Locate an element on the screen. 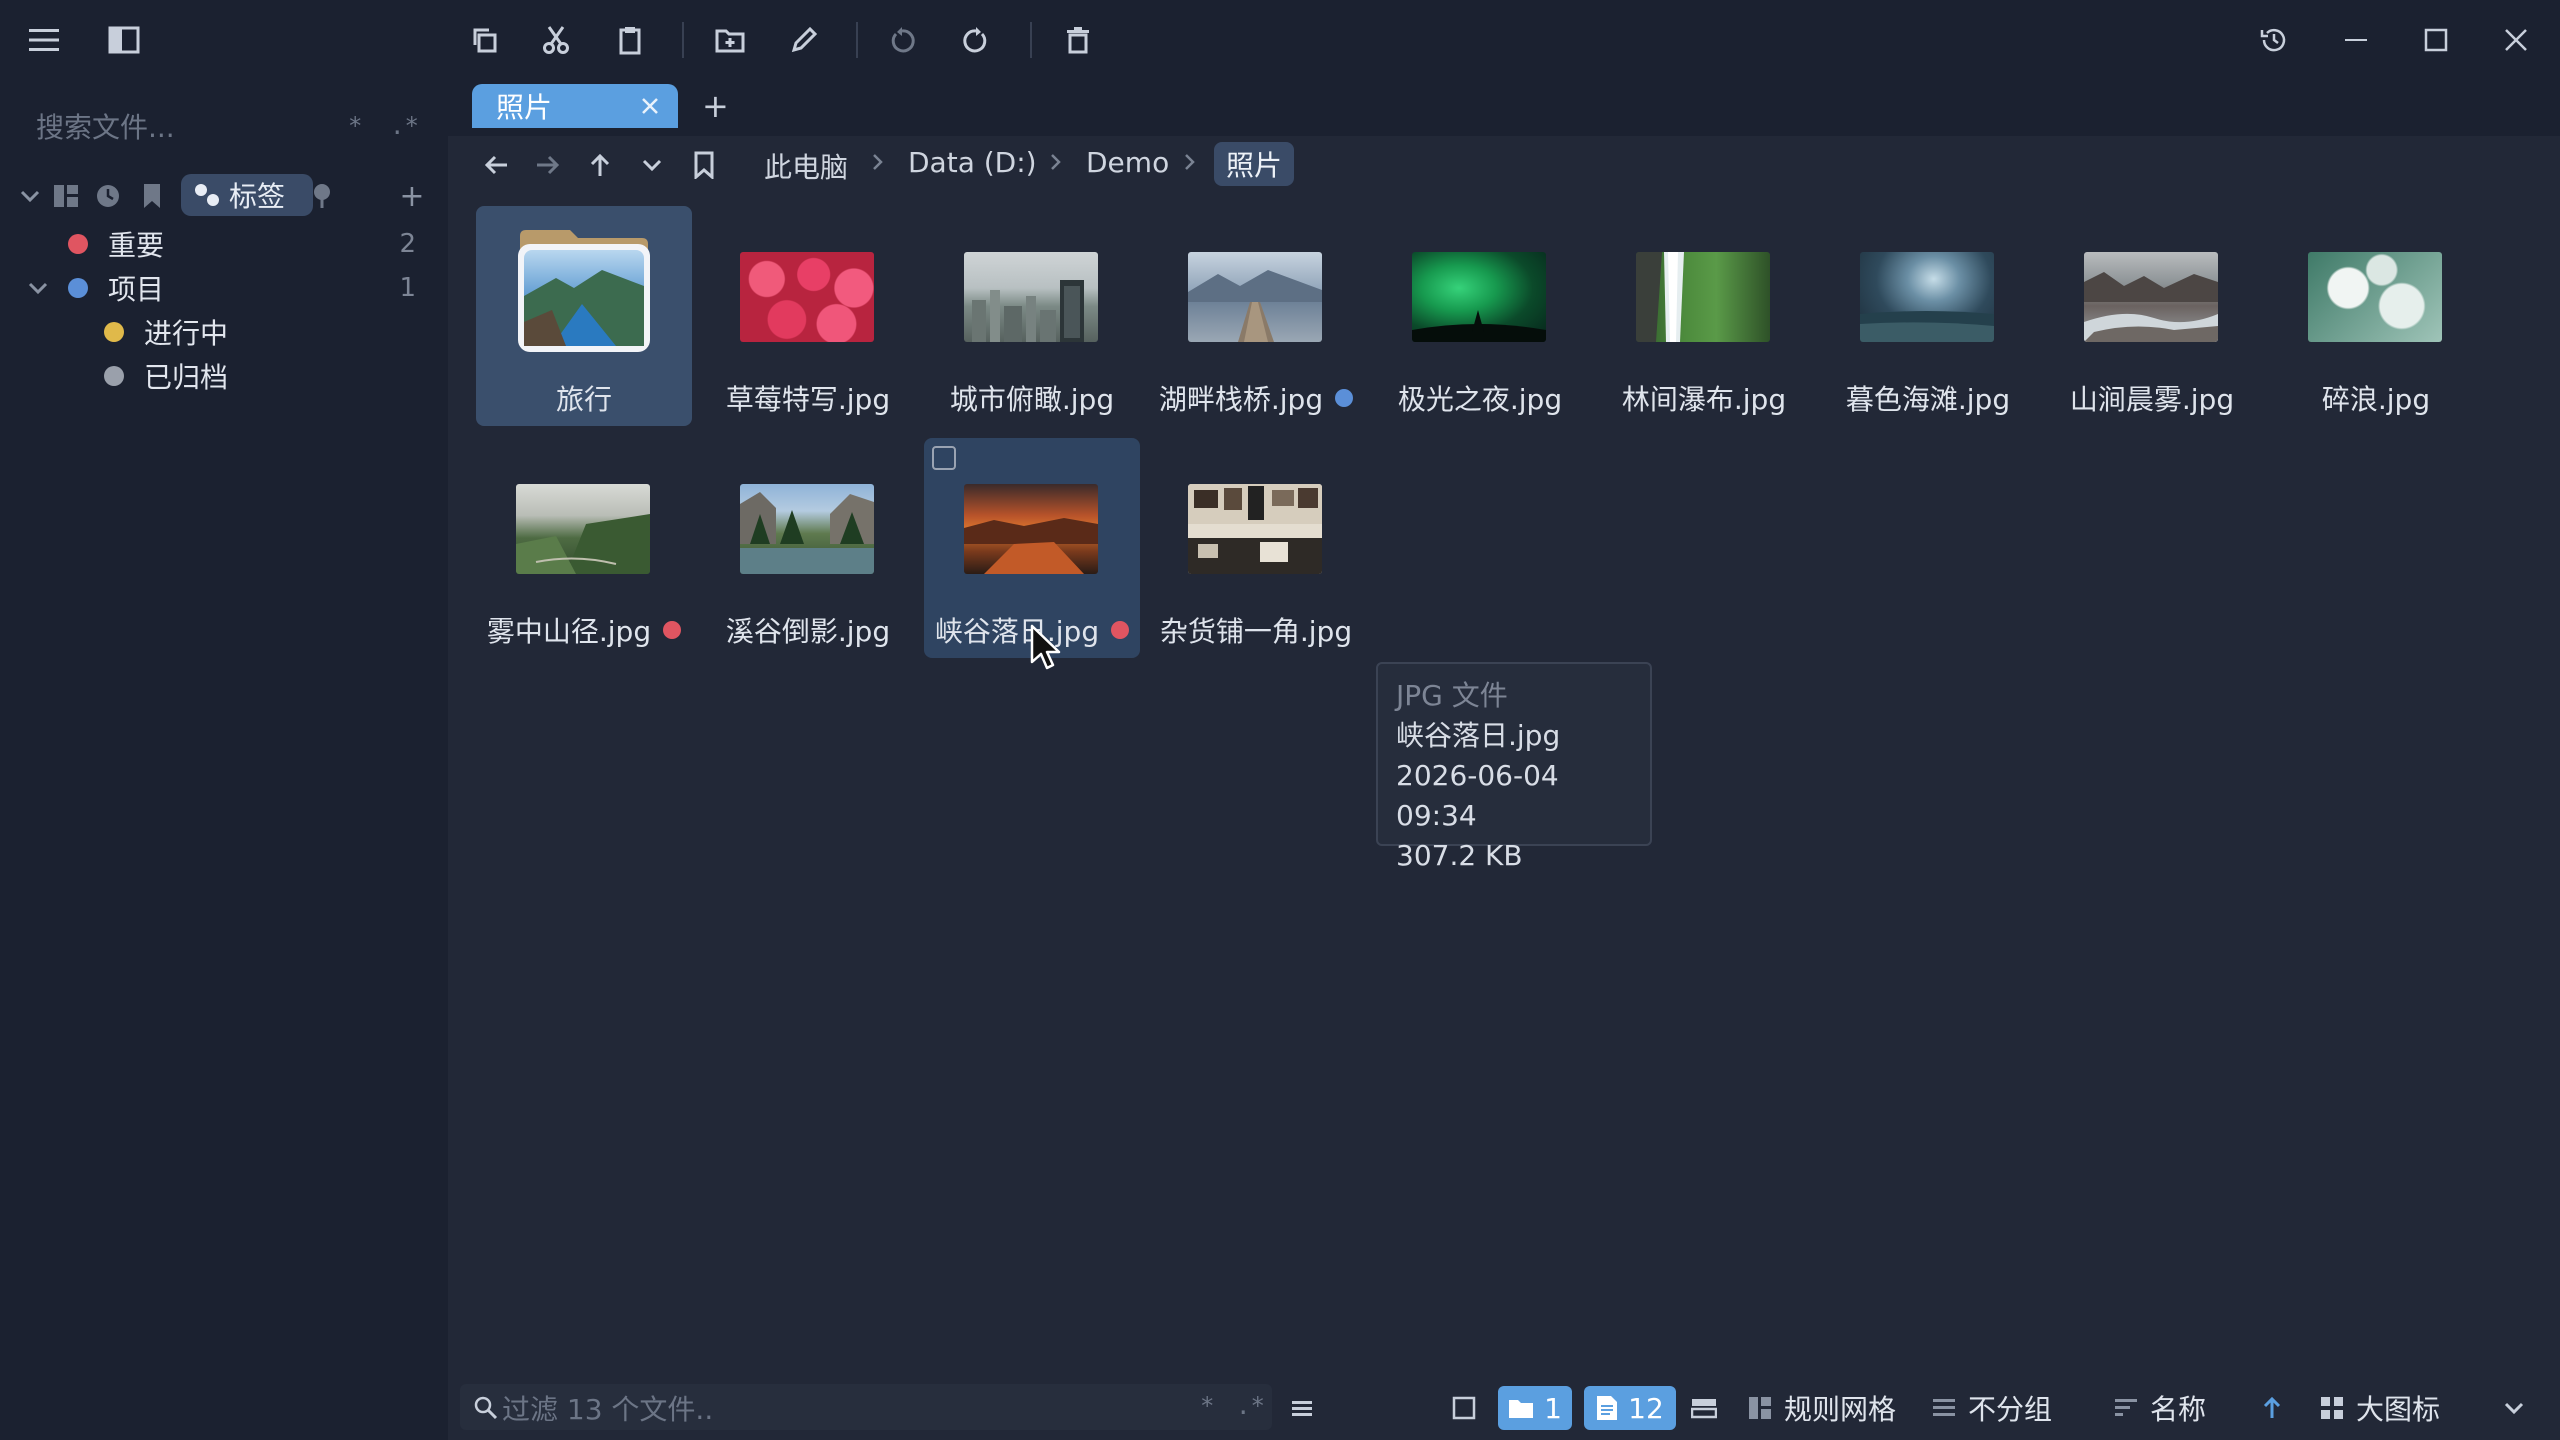  tooltip-size: 307.2 KB is located at coordinates (1459, 855).